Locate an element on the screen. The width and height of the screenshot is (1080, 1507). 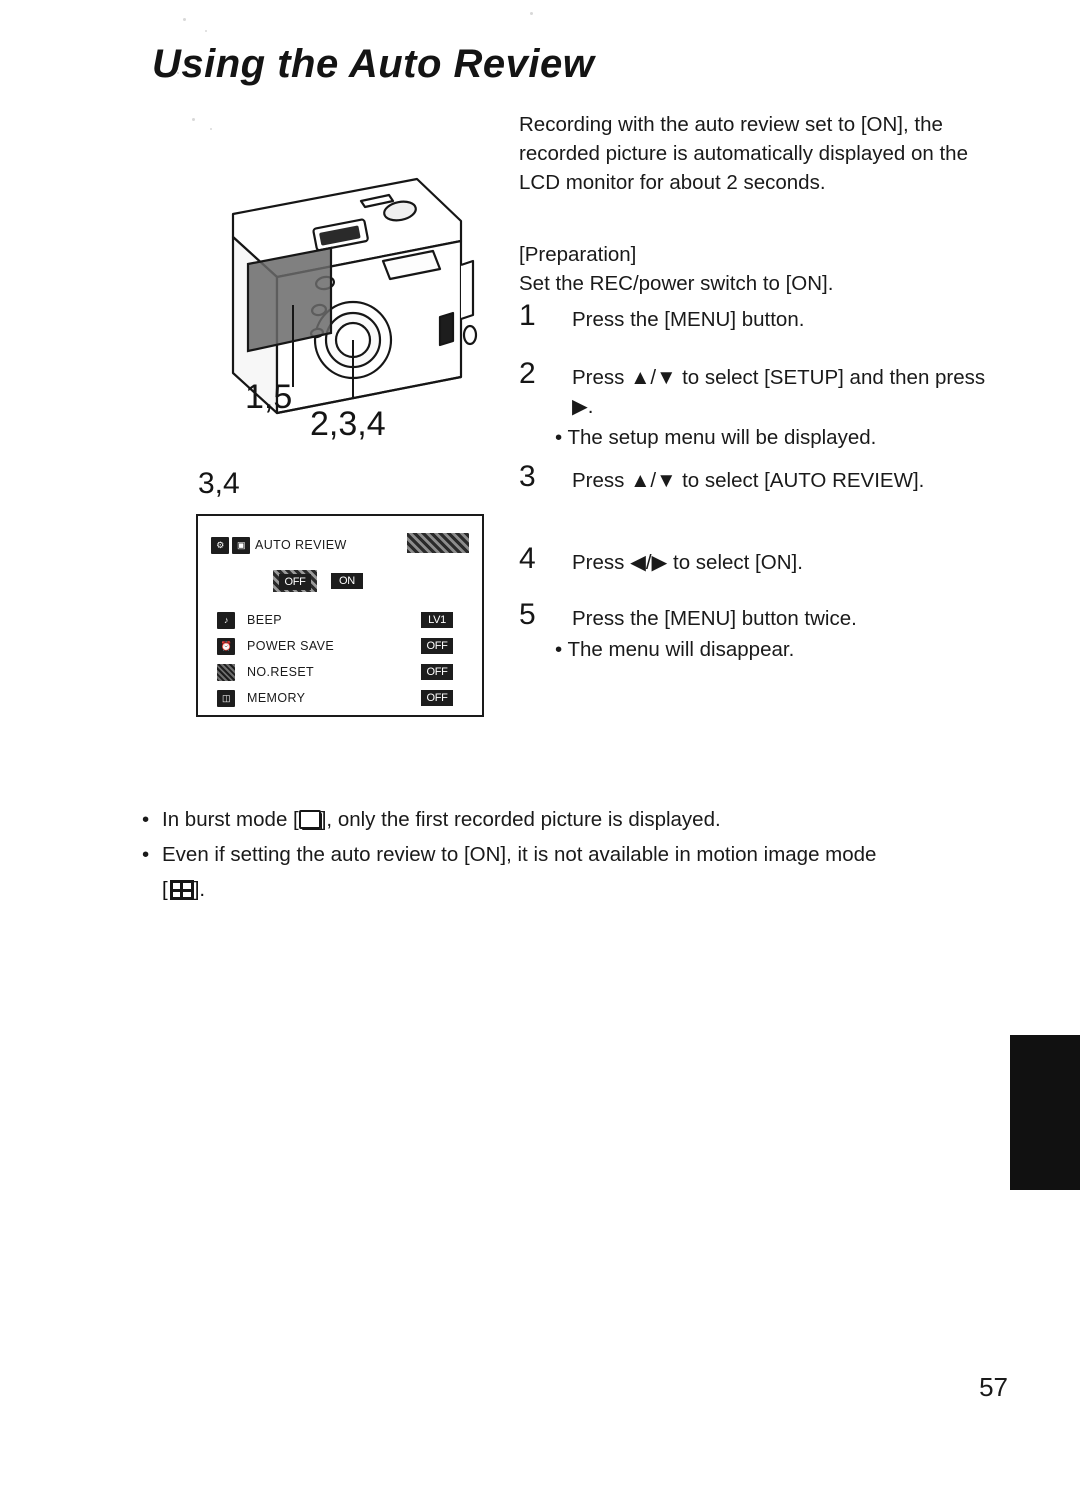
lcd-row-label: POWER SAVE is located at coordinates (291, 646).